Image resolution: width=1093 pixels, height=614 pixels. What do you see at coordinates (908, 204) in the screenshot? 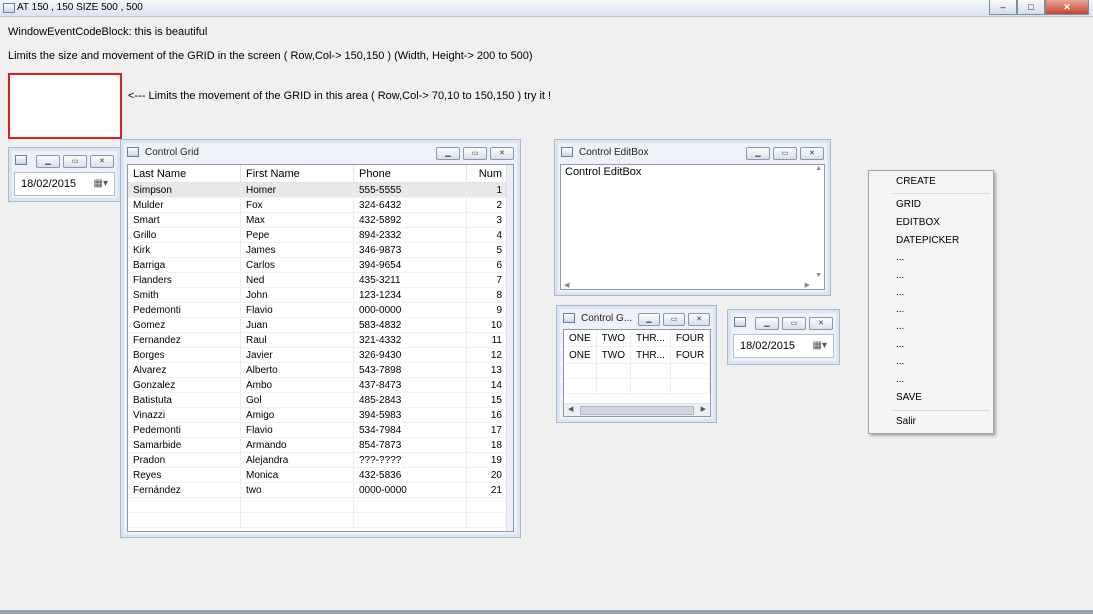
I see `menu-item-grid: GRID` at bounding box center [908, 204].